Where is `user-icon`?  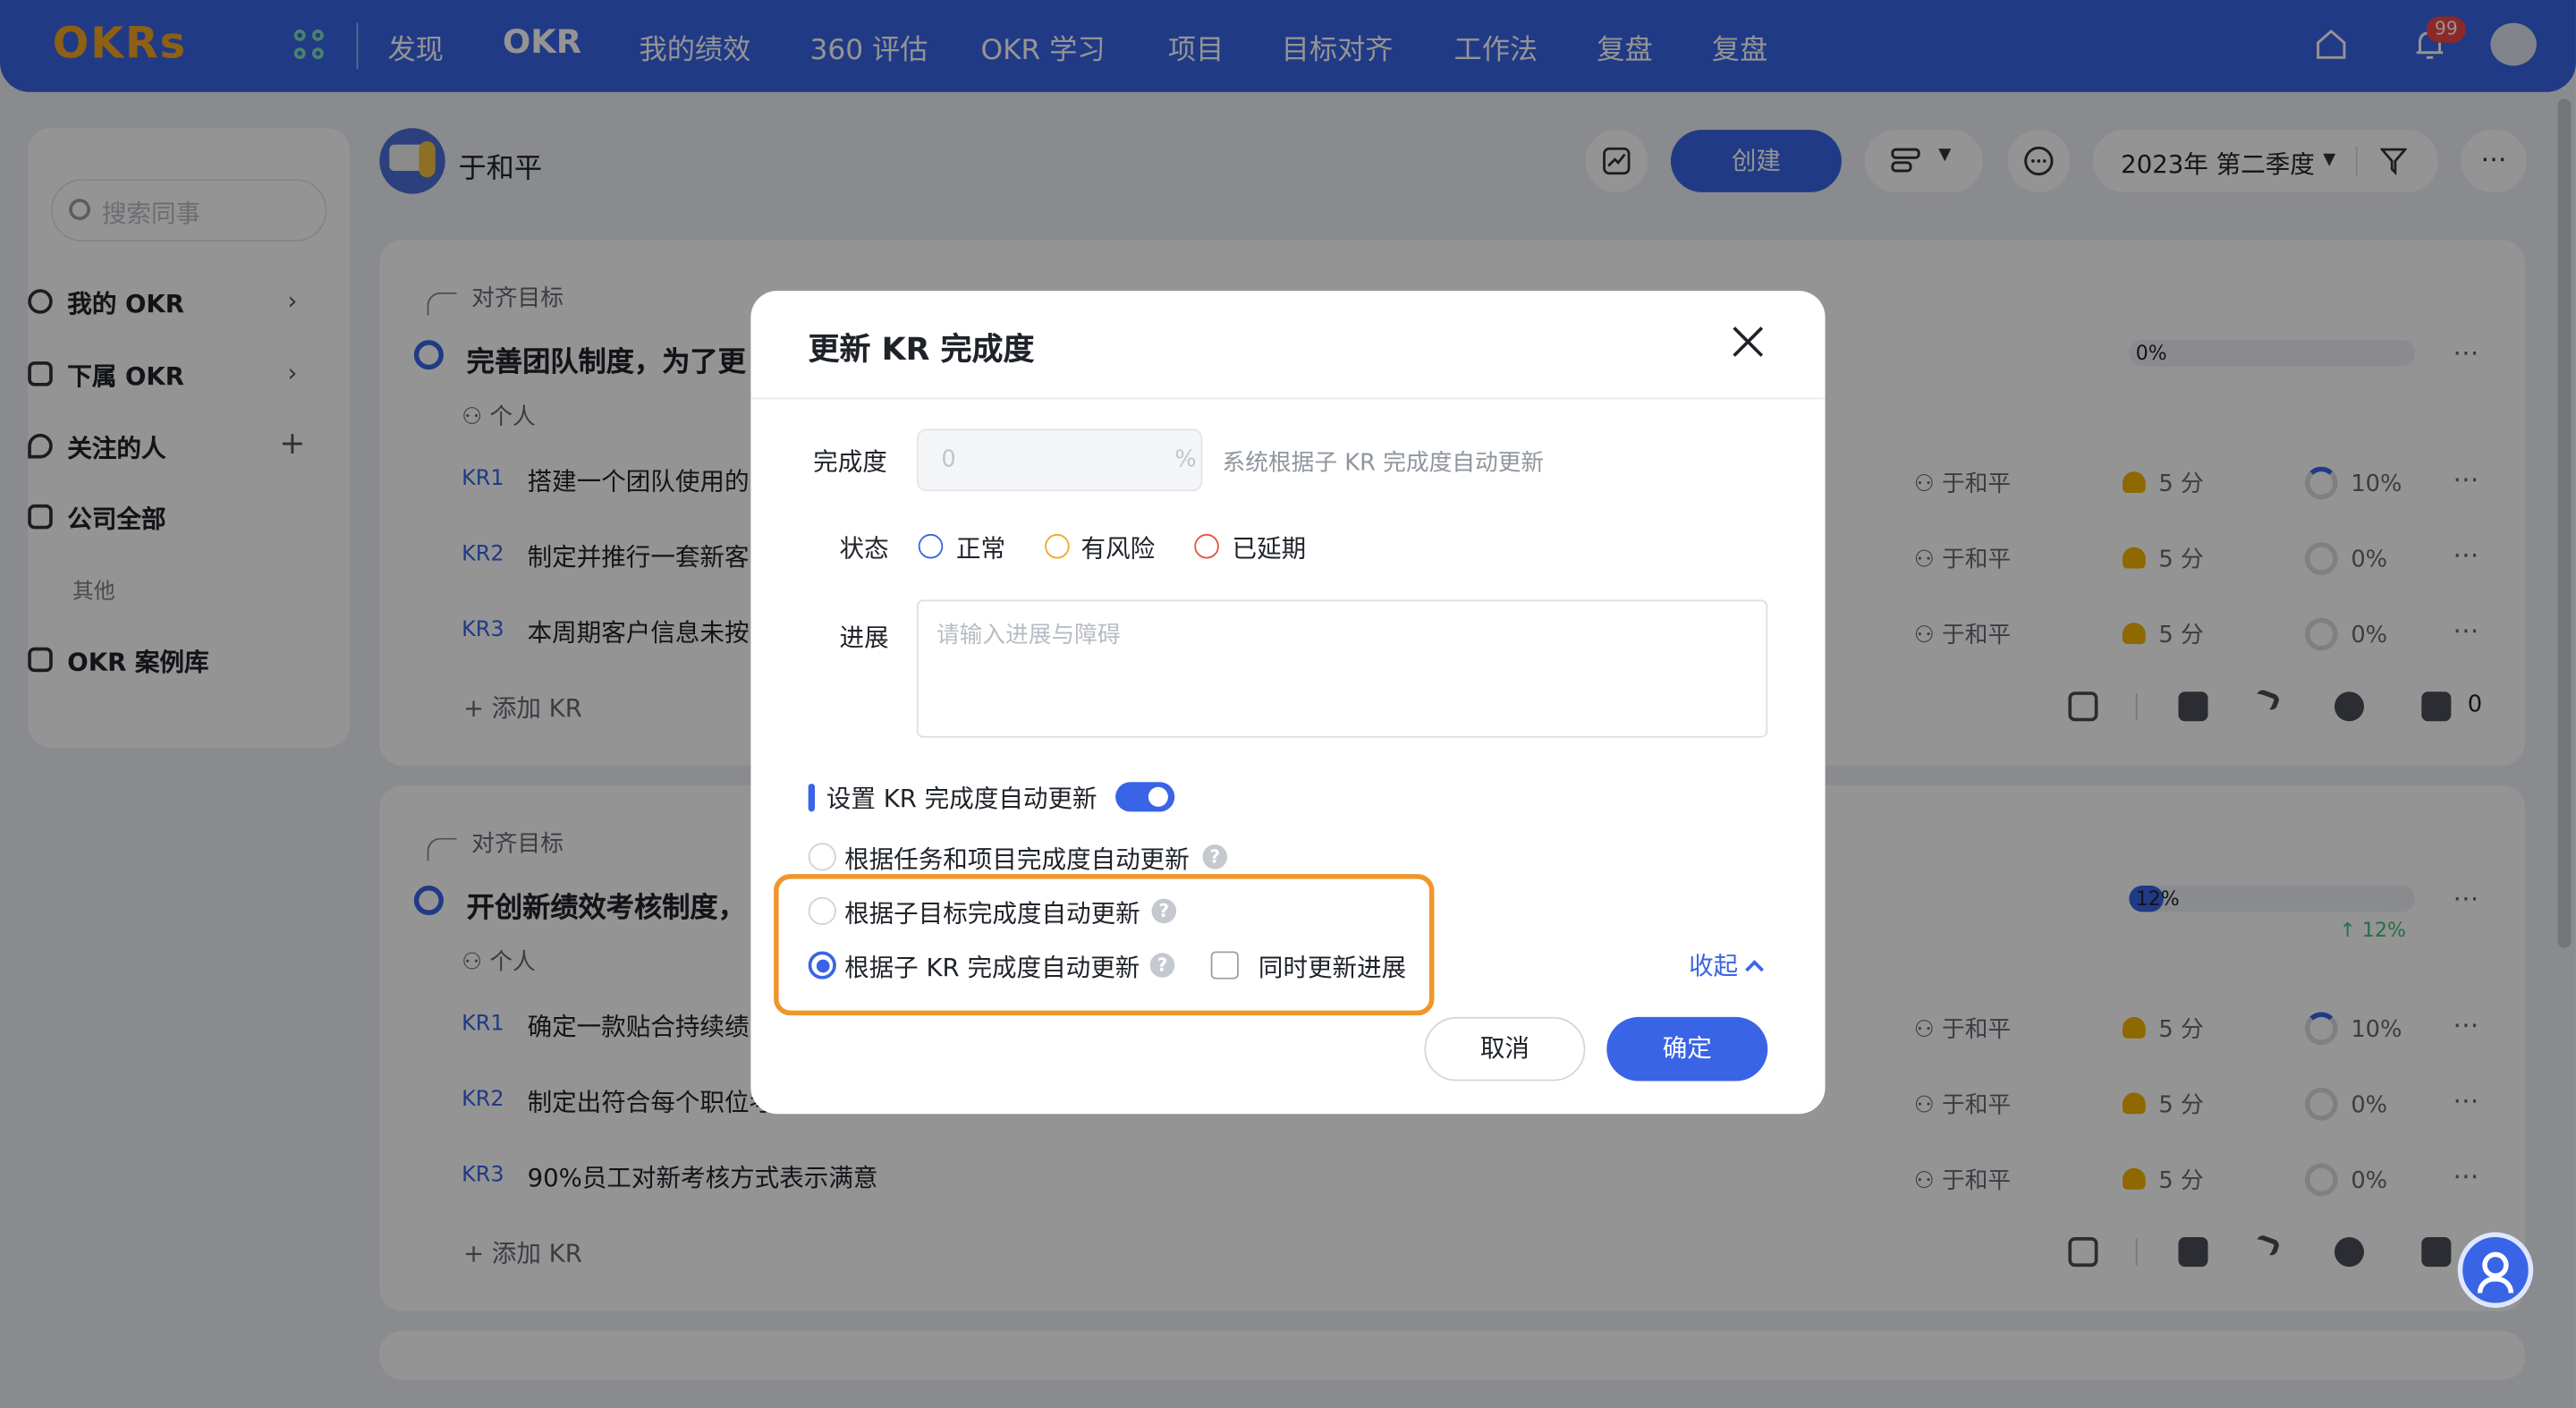
user-icon is located at coordinates (2495, 1264).